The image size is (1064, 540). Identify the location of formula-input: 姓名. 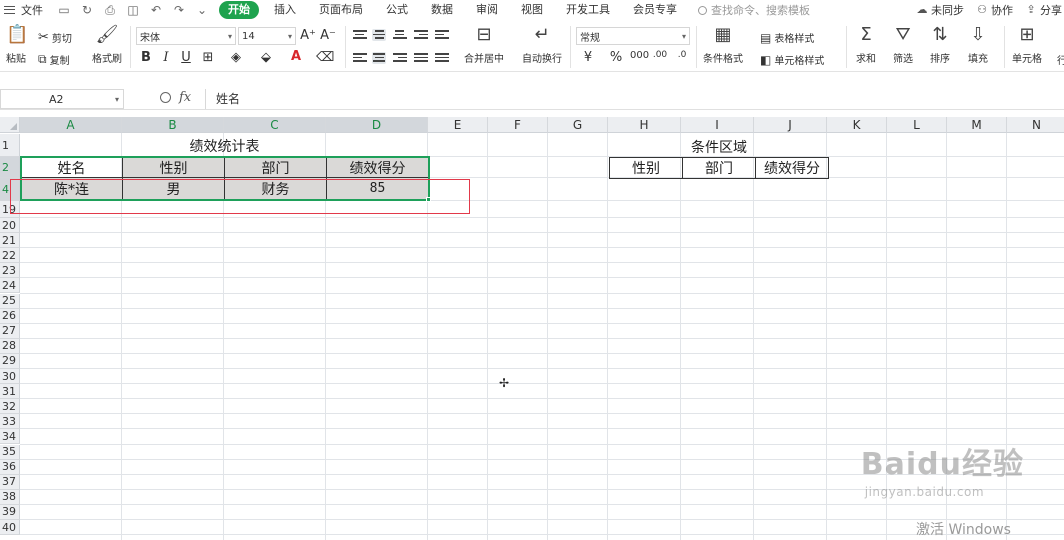
(634, 99).